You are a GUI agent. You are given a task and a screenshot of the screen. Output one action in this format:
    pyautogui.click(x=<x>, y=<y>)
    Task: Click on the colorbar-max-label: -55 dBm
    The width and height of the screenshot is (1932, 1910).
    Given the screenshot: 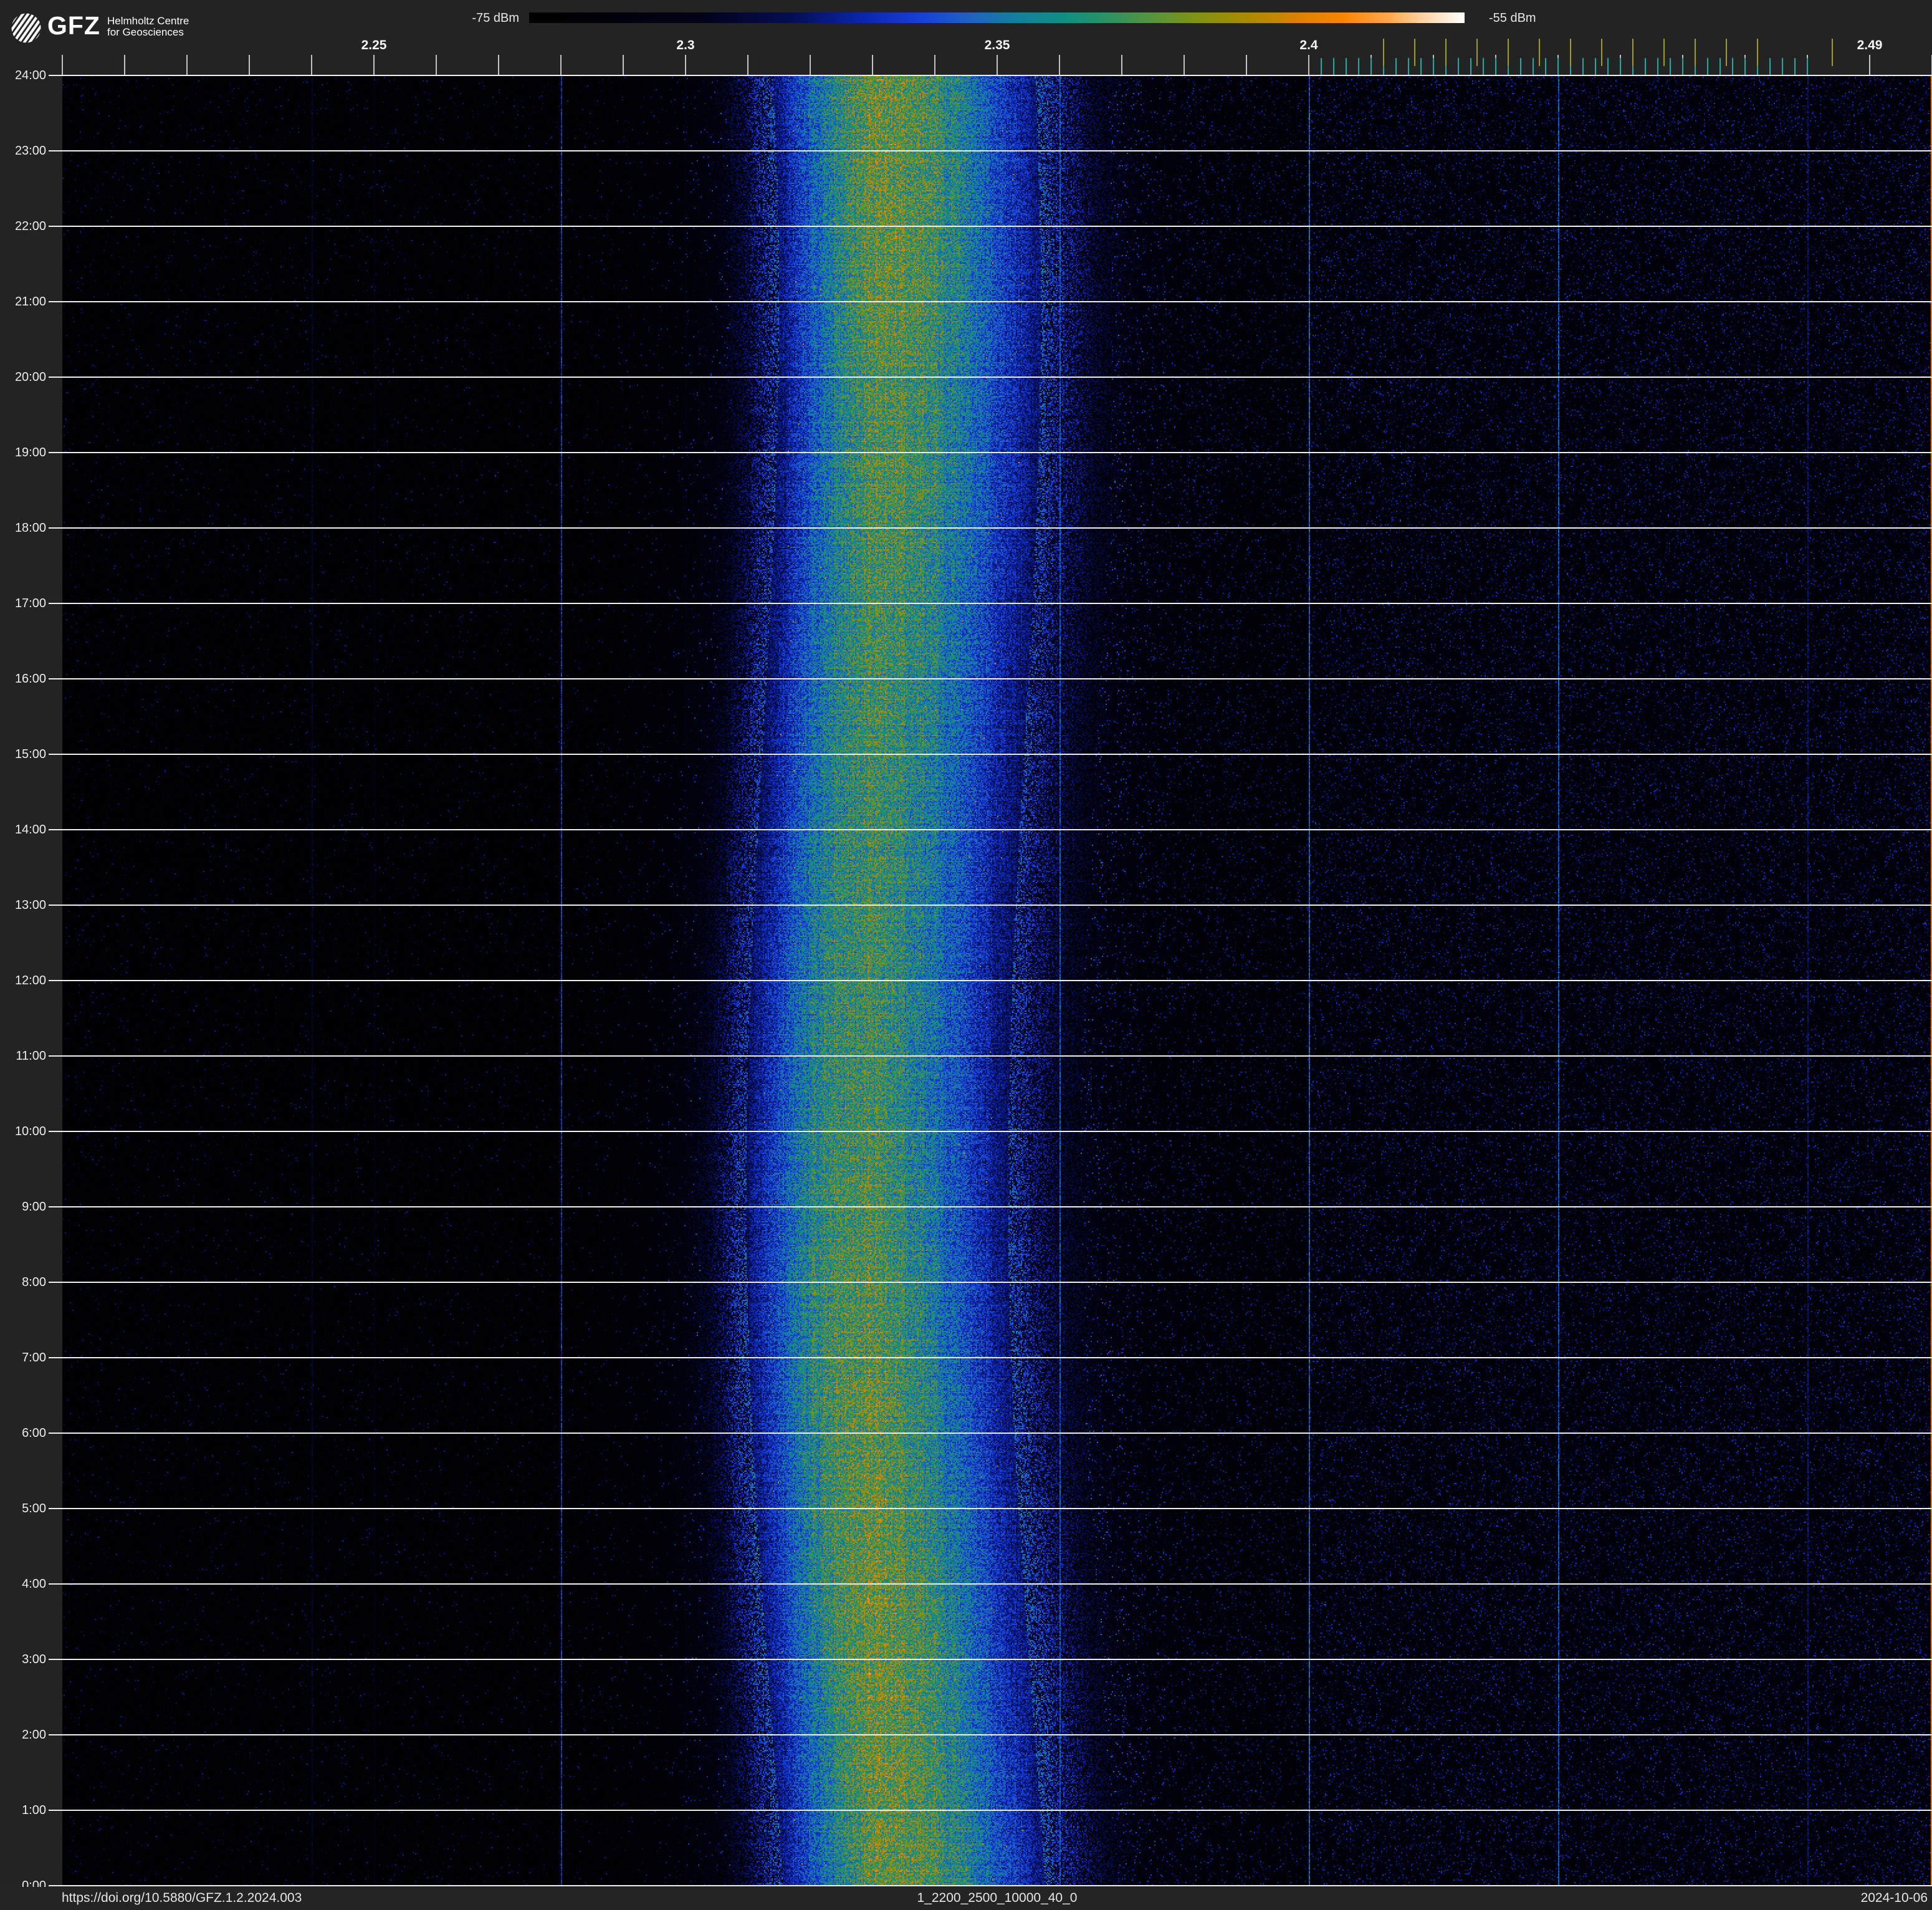 What is the action you would take?
    pyautogui.click(x=1512, y=18)
    